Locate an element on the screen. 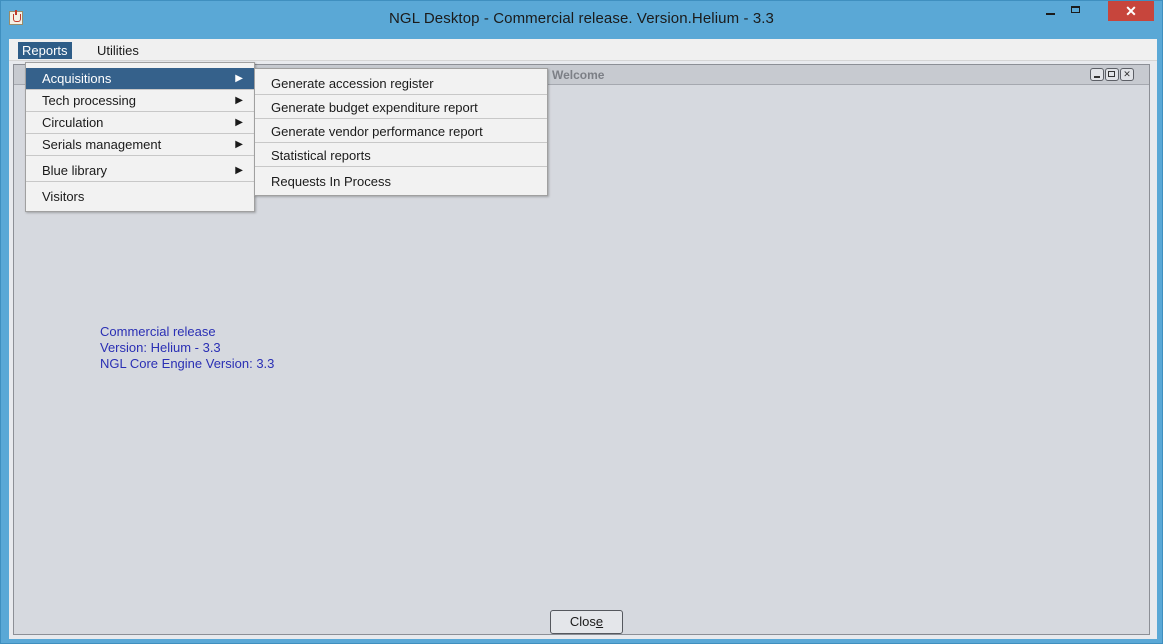 This screenshot has height=644, width=1163. menu-item-tech-processing: Tech processing ▶ is located at coordinates (140, 101).